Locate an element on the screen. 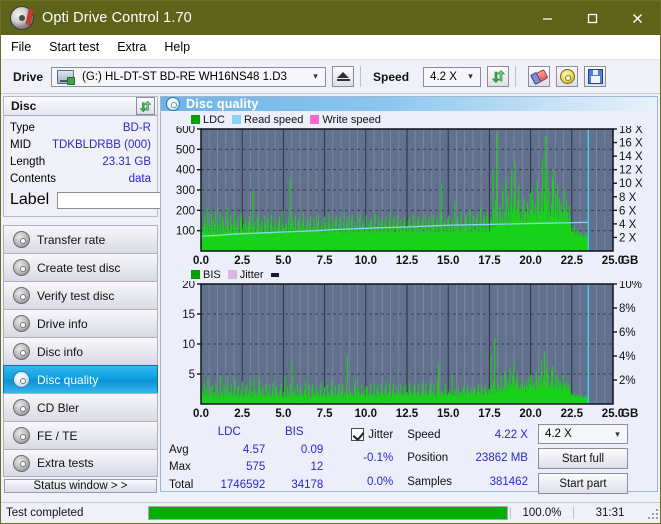 Image resolution: width=661 pixels, height=524 pixels. svg-text: 20.0 is located at coordinates (530, 414).